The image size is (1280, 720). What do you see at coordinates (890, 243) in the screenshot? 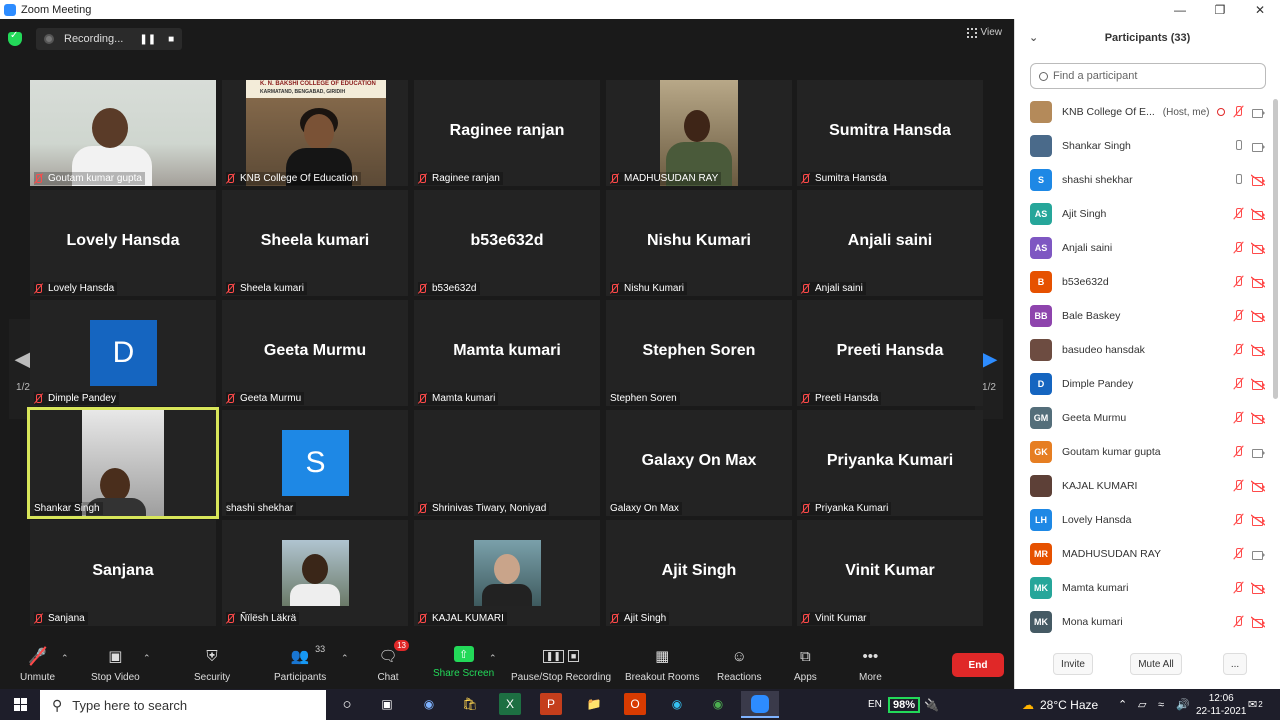
I see `participant-tile: Anjali saini Anjali saini` at bounding box center [890, 243].